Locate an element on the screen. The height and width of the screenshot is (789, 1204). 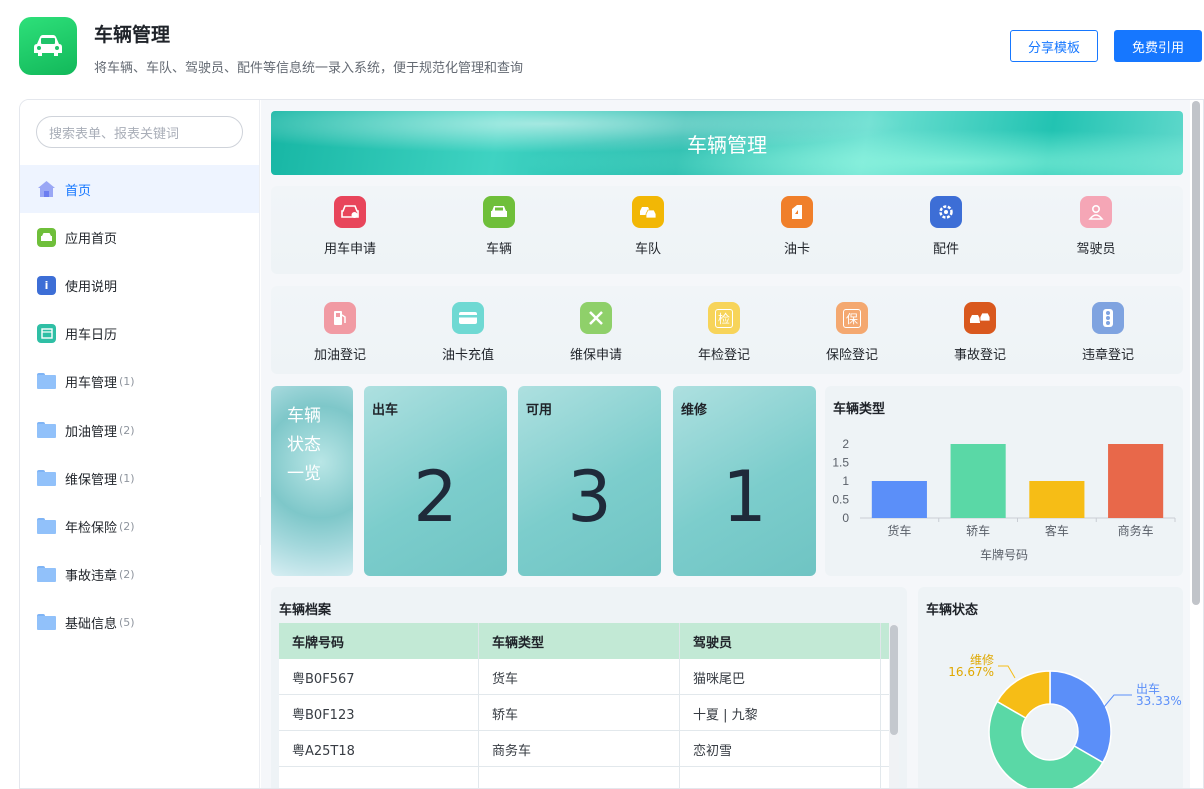
sidebar-item-app-home: 应用首页 is located at coordinates (139, 237).